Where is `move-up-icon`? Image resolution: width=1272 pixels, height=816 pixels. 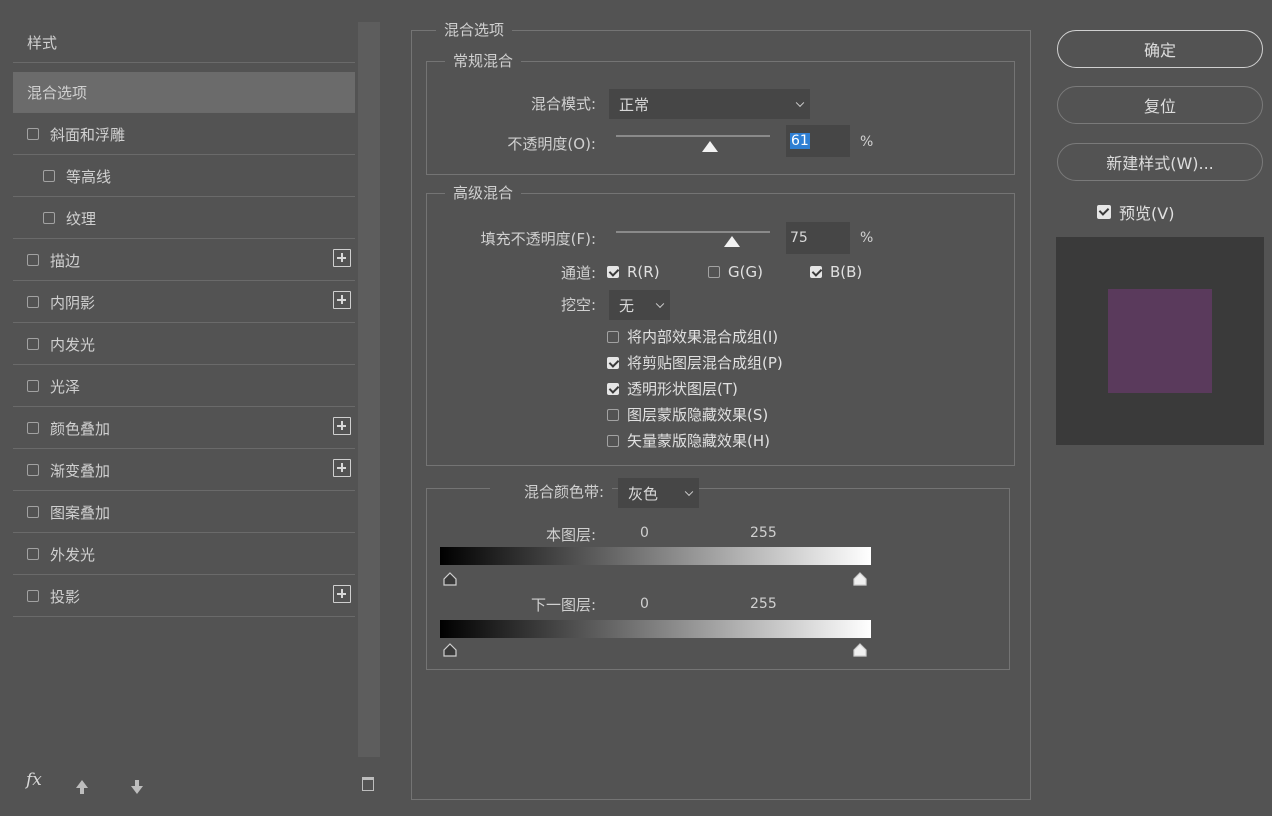 move-up-icon is located at coordinates (82, 787).